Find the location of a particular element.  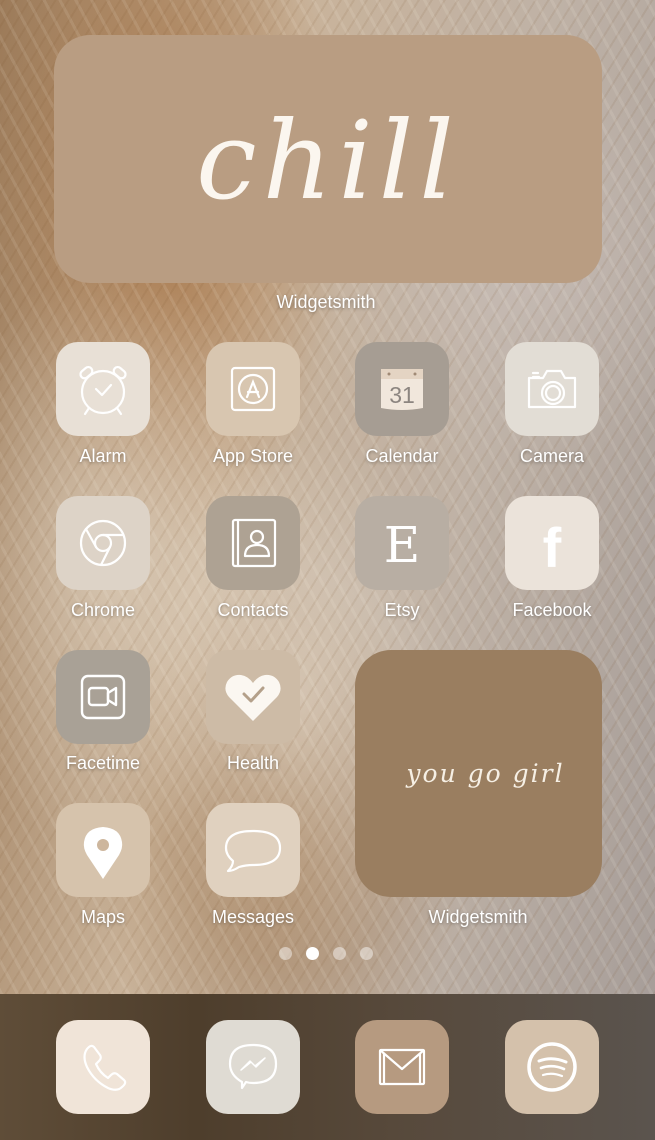

app-app-store is located at coordinates (253, 389).